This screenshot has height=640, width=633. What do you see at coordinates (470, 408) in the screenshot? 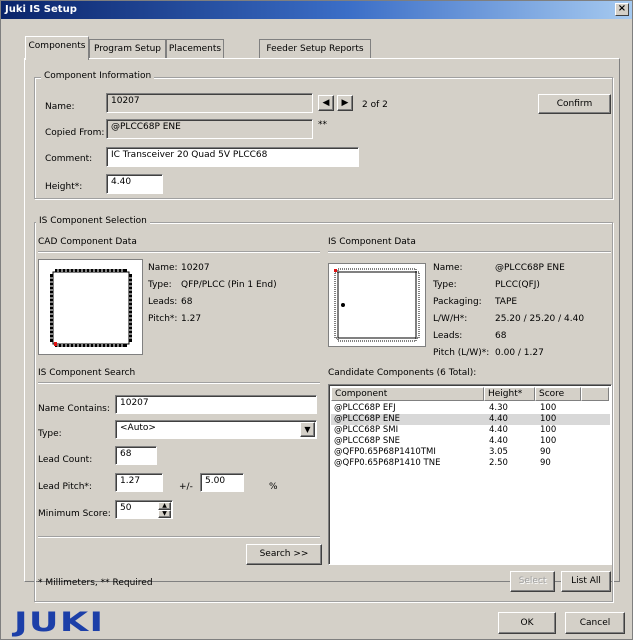
I see `table-row: @PLCC68P EFJ 4.30 100` at bounding box center [470, 408].